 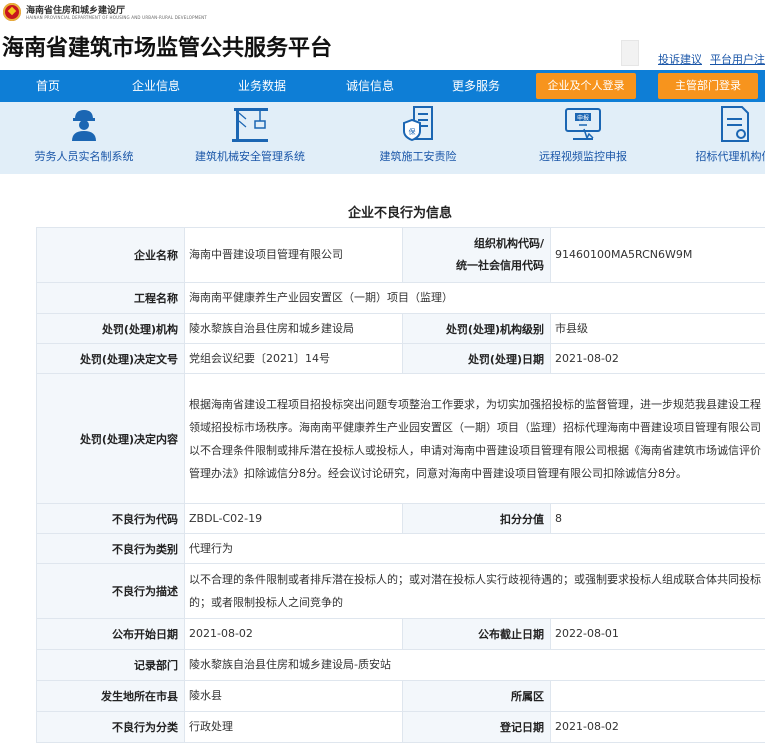 I want to click on nav-enterprise-info: 企业信息, so click(x=156, y=86).